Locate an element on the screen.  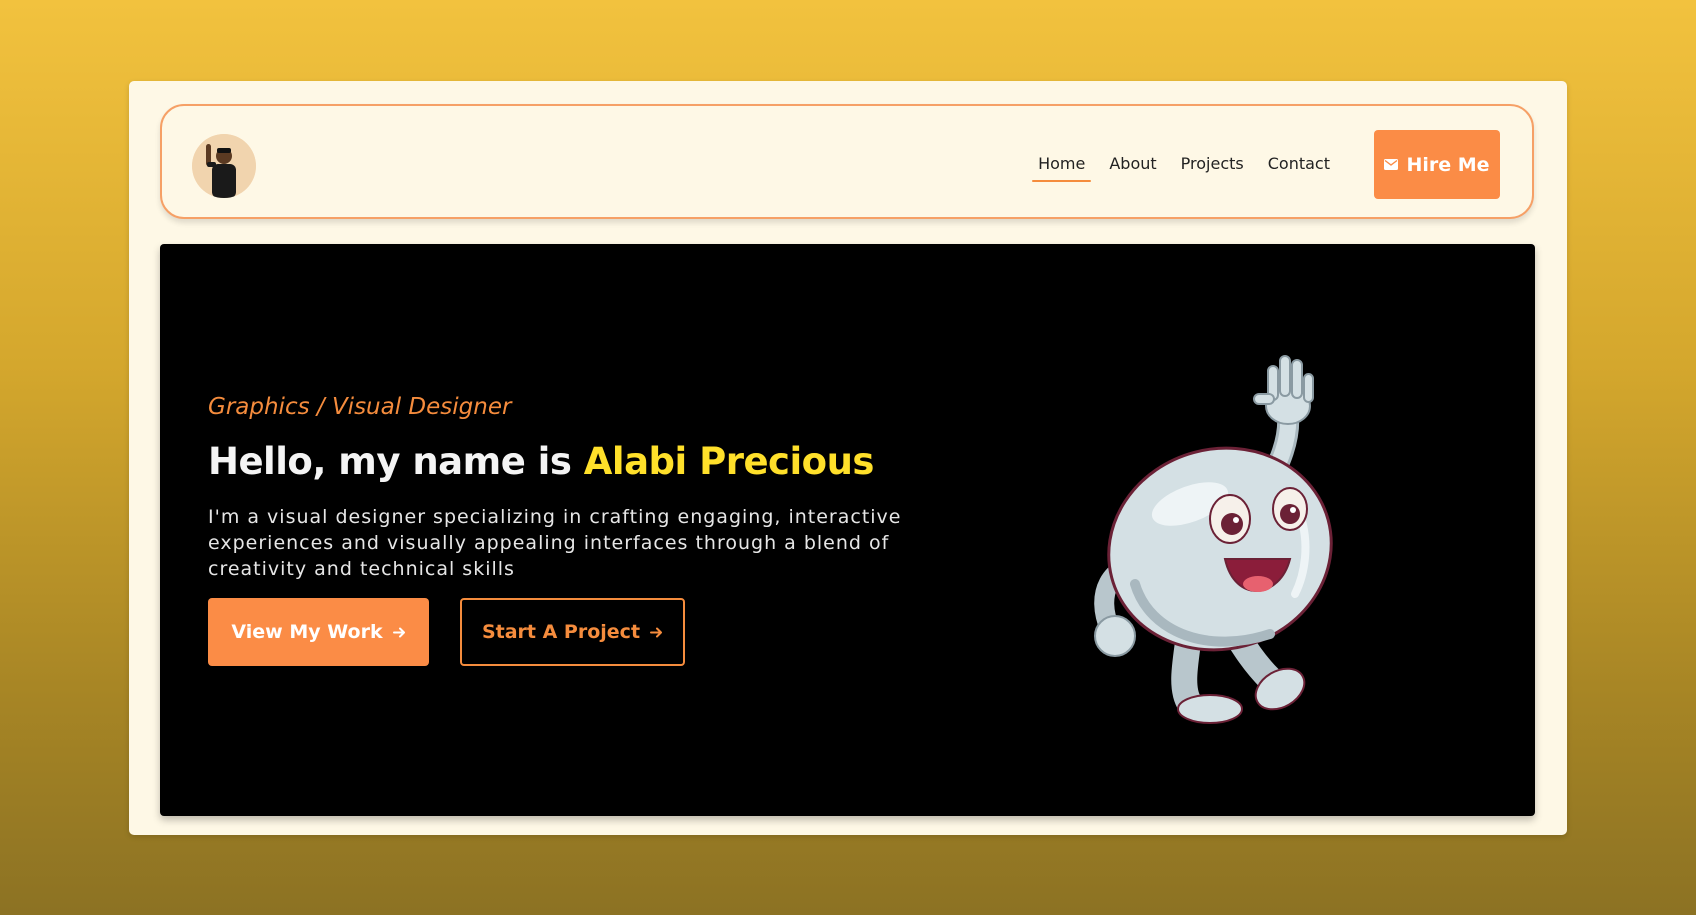
profile-avatar is located at coordinates (224, 166).